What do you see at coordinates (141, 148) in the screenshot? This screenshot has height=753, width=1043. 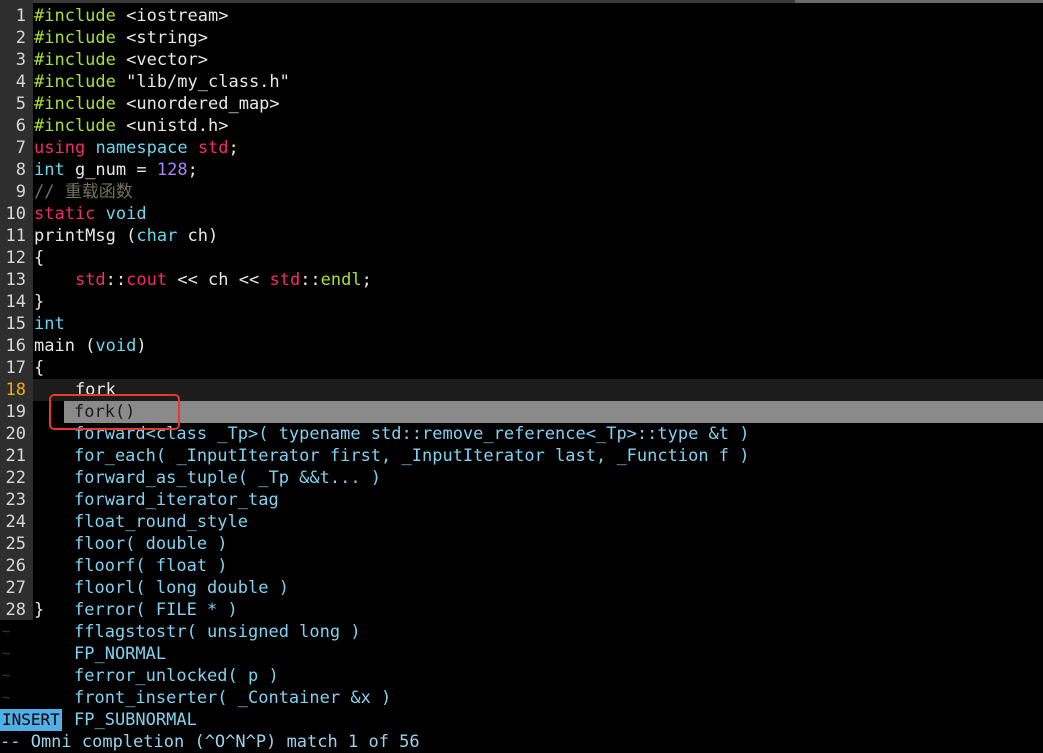 I see `code-token: namespace` at bounding box center [141, 148].